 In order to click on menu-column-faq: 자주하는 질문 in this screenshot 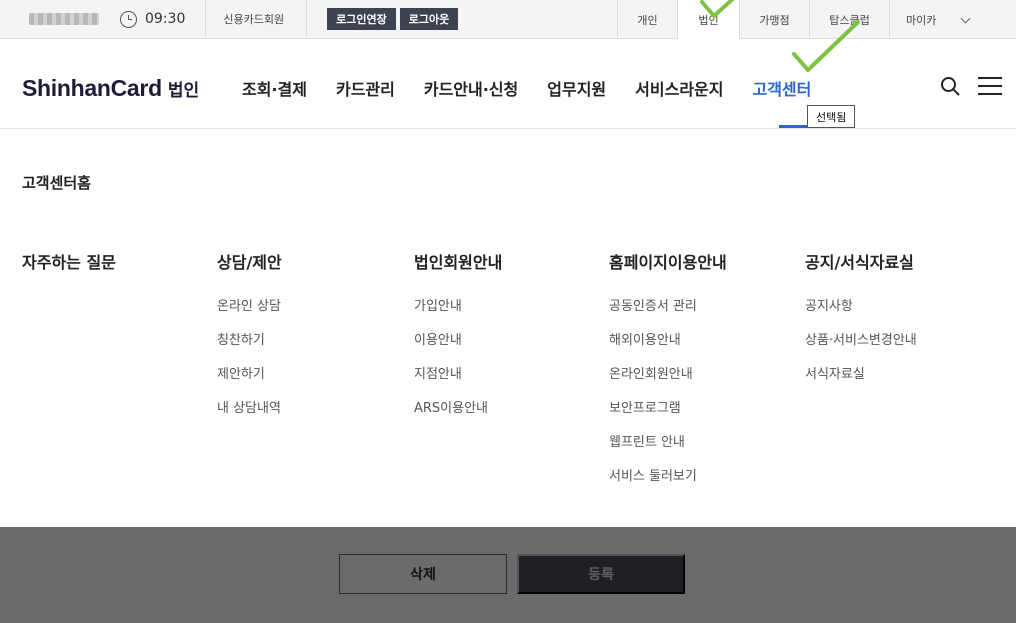, I will do `click(69, 272)`.